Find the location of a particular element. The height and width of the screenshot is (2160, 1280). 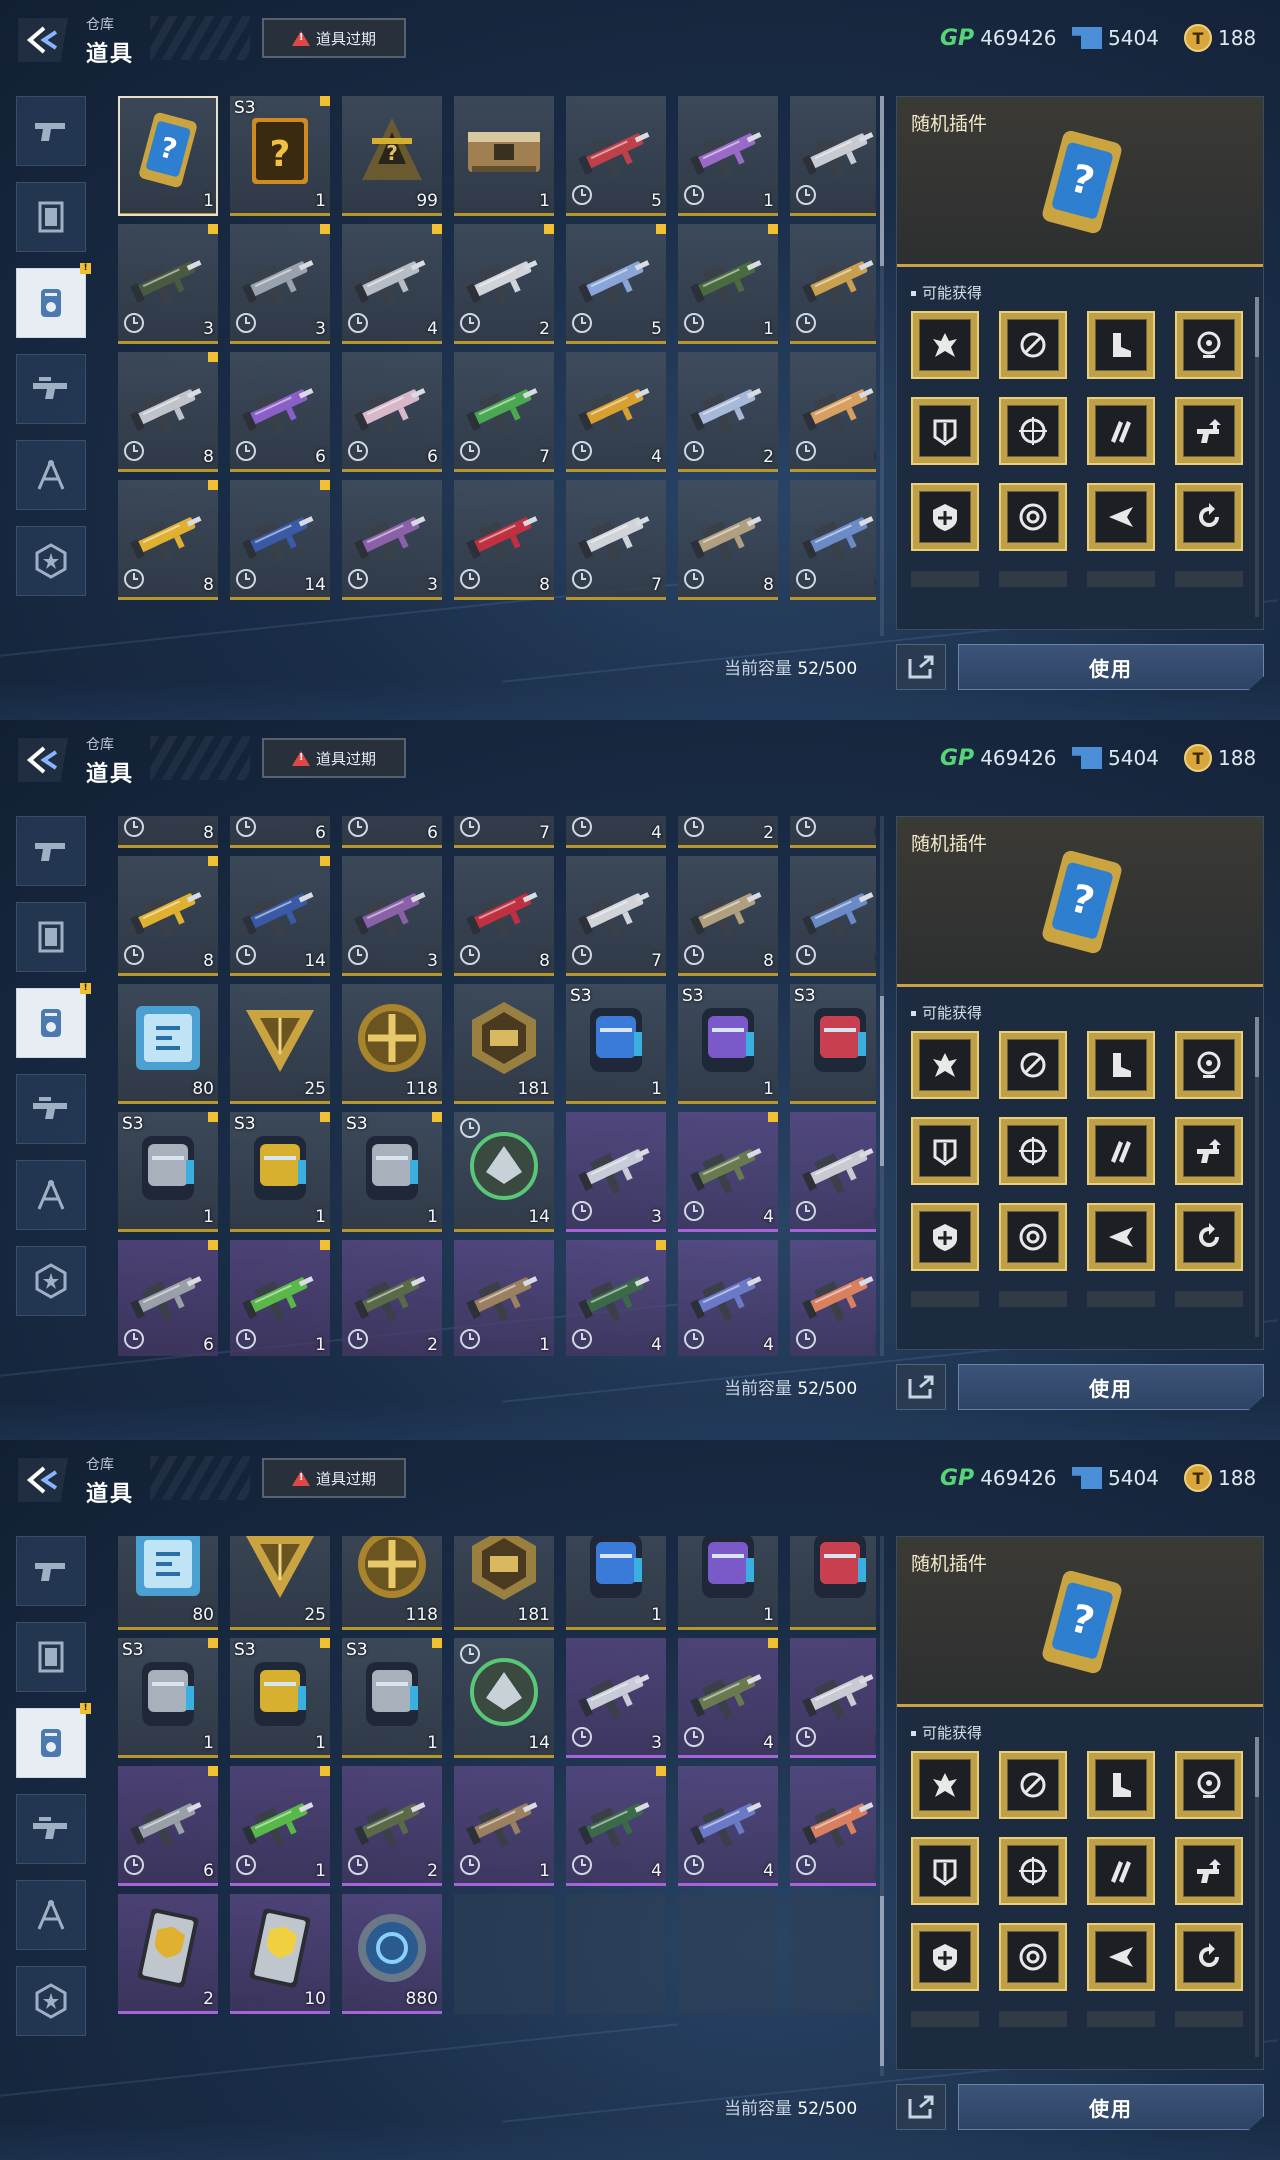

item-slot: 118 is located at coordinates (392, 1044).